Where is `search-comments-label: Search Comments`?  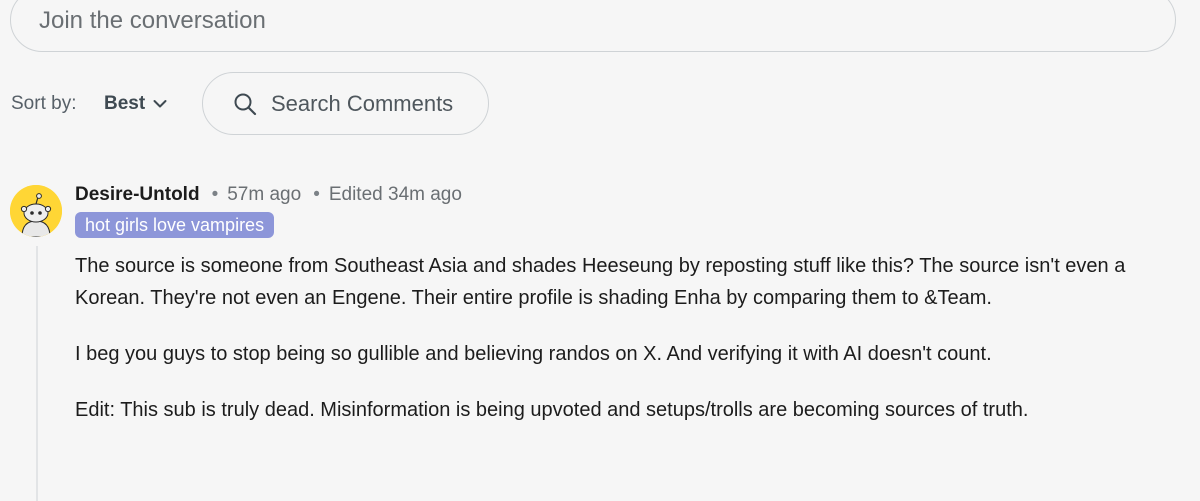 search-comments-label: Search Comments is located at coordinates (362, 103).